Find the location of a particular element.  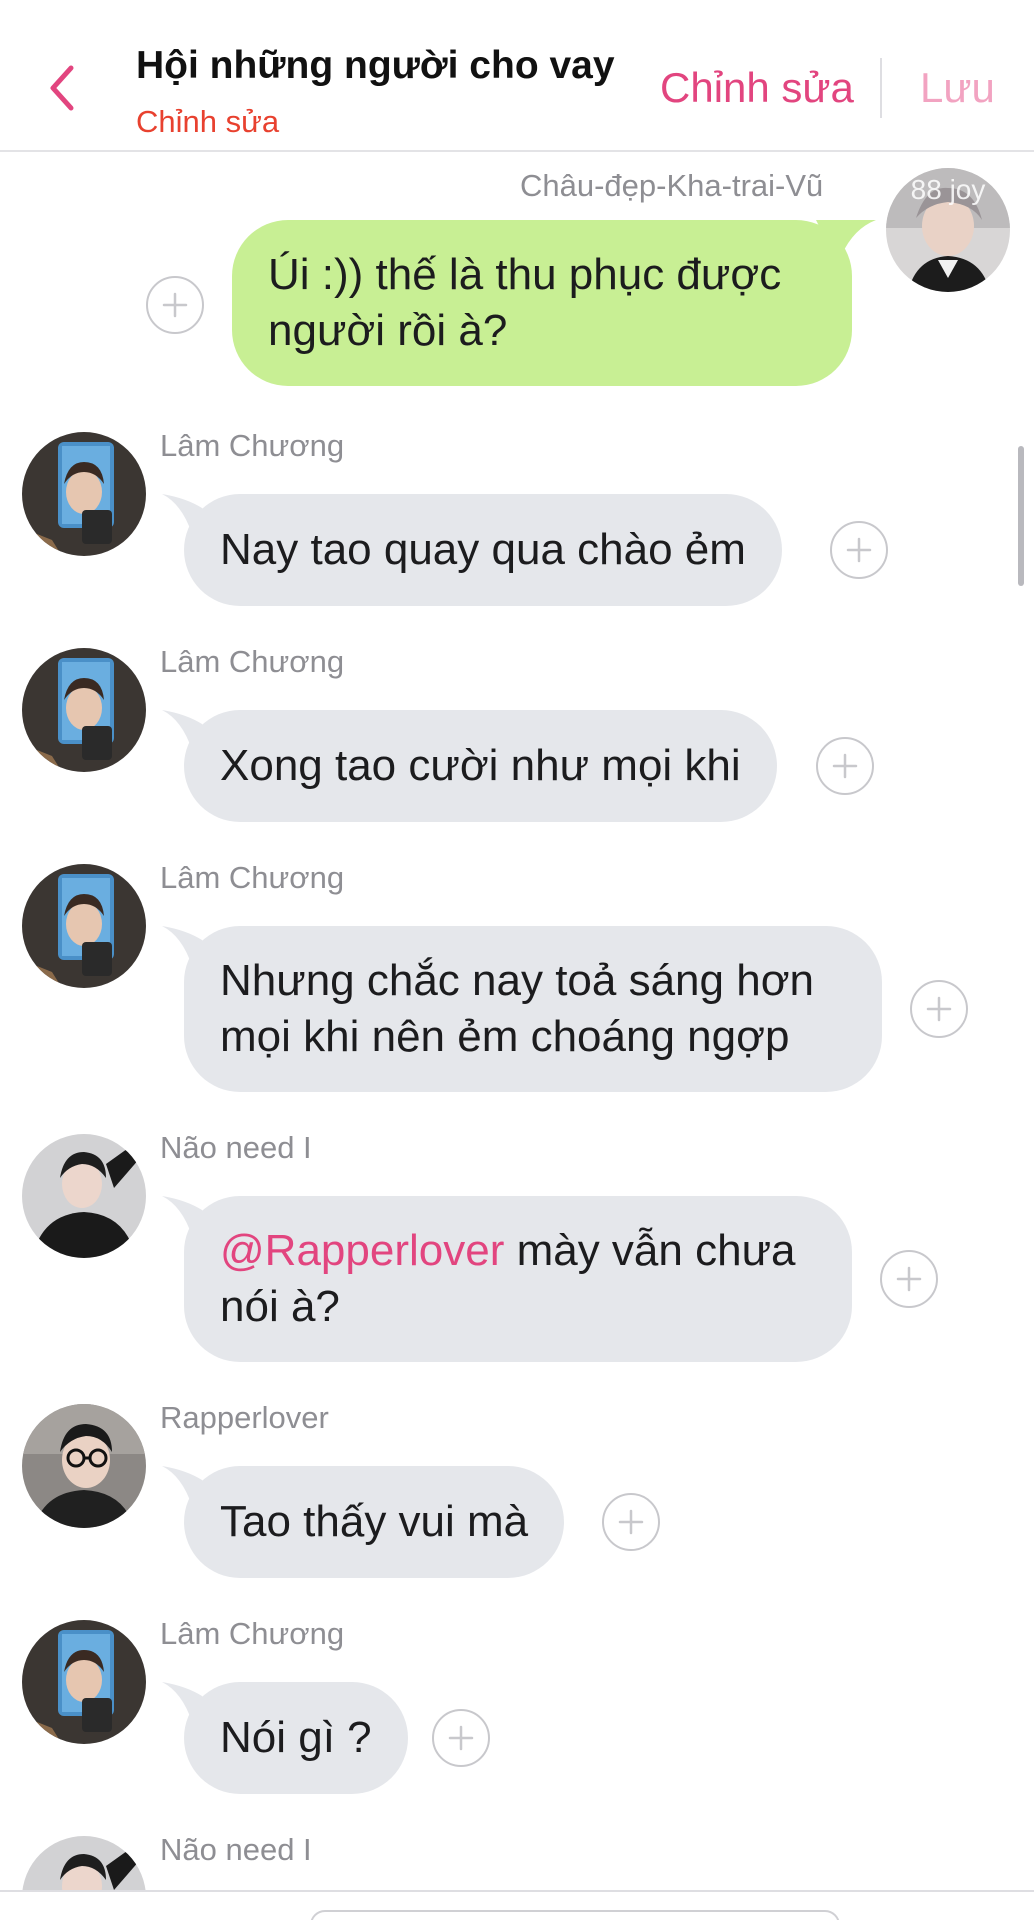

message-bubble: Xong tao cười như mọi khi is located at coordinates (469, 766).